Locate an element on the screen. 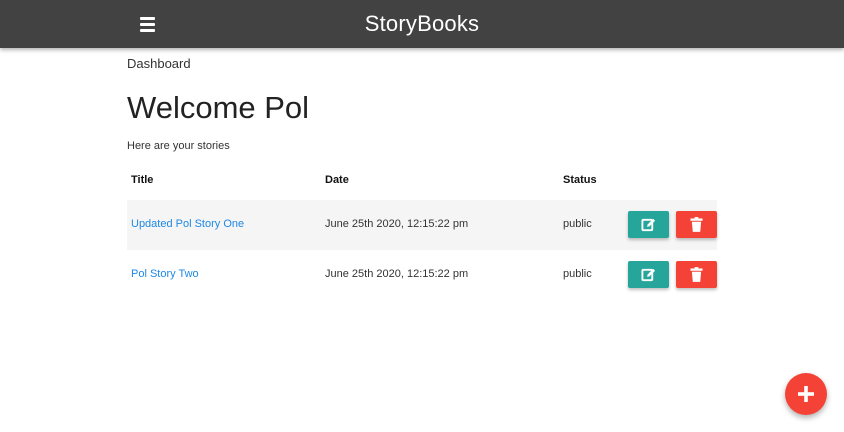 This screenshot has width=844, height=432. story-title-cell: Pol Story Two is located at coordinates (165, 274).